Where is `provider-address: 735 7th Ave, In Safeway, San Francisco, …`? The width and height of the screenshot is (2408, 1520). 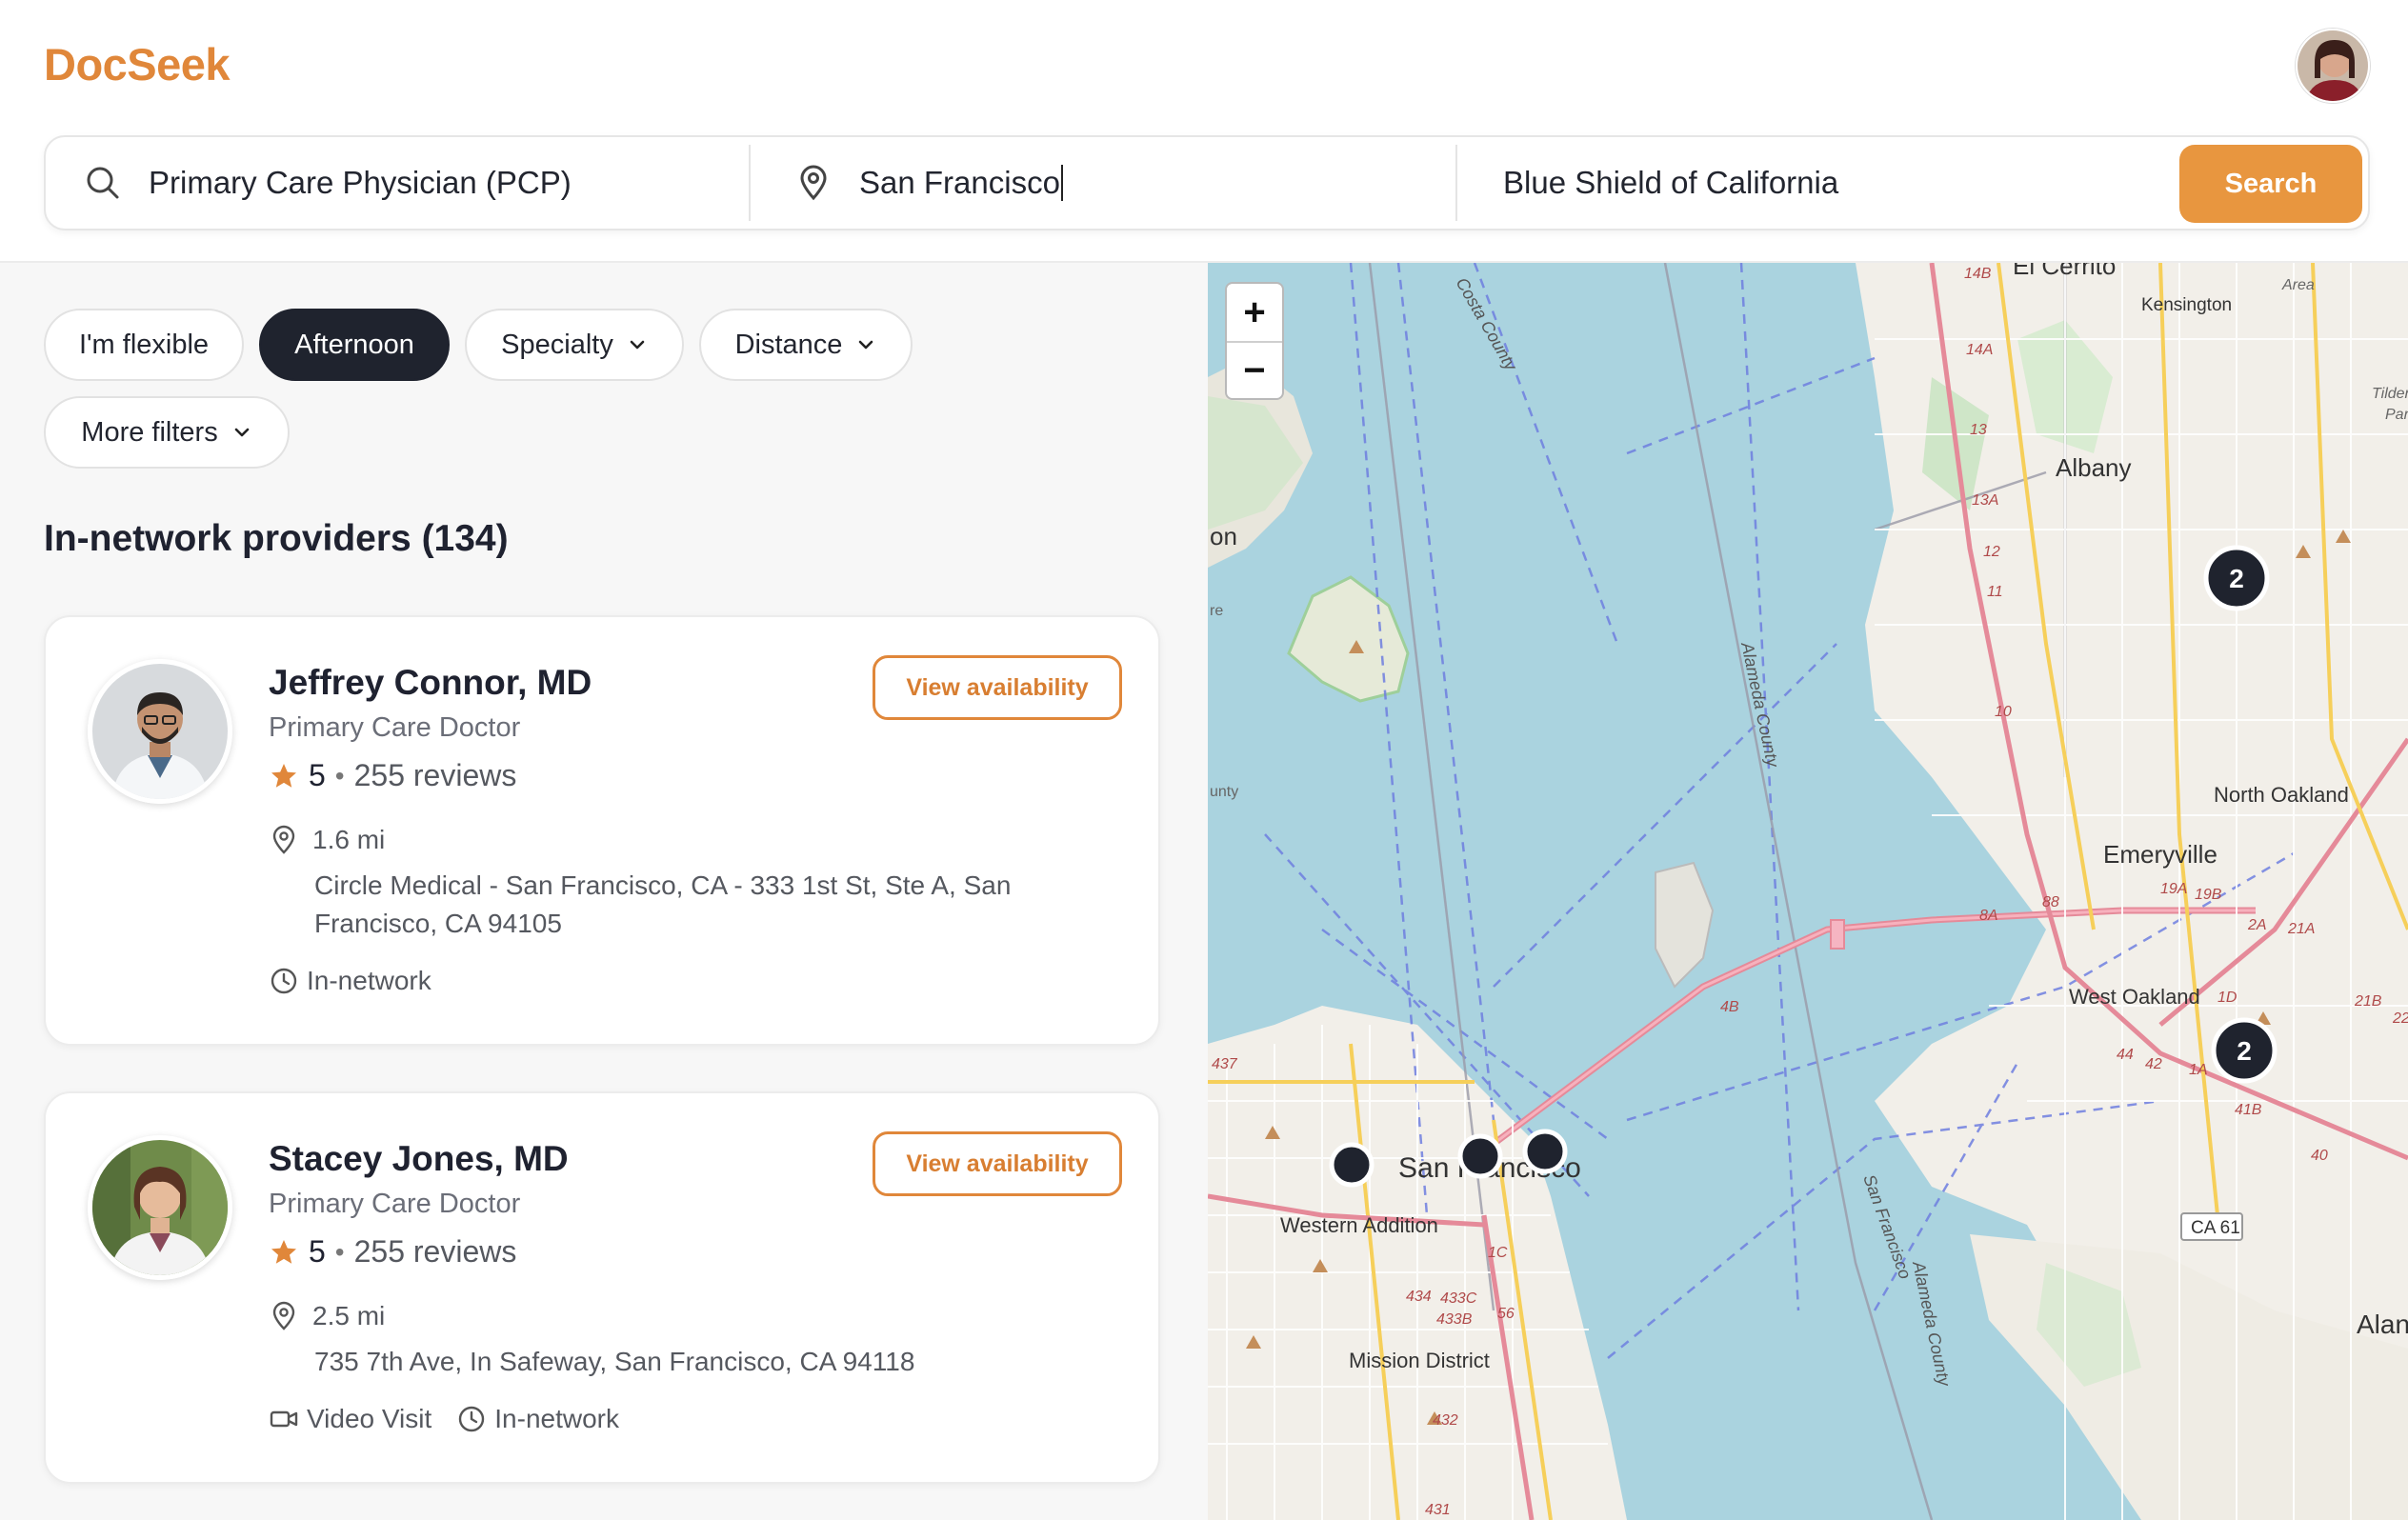
provider-address: 735 7th Ave, In Safeway, San Francisco, … is located at coordinates (614, 1361).